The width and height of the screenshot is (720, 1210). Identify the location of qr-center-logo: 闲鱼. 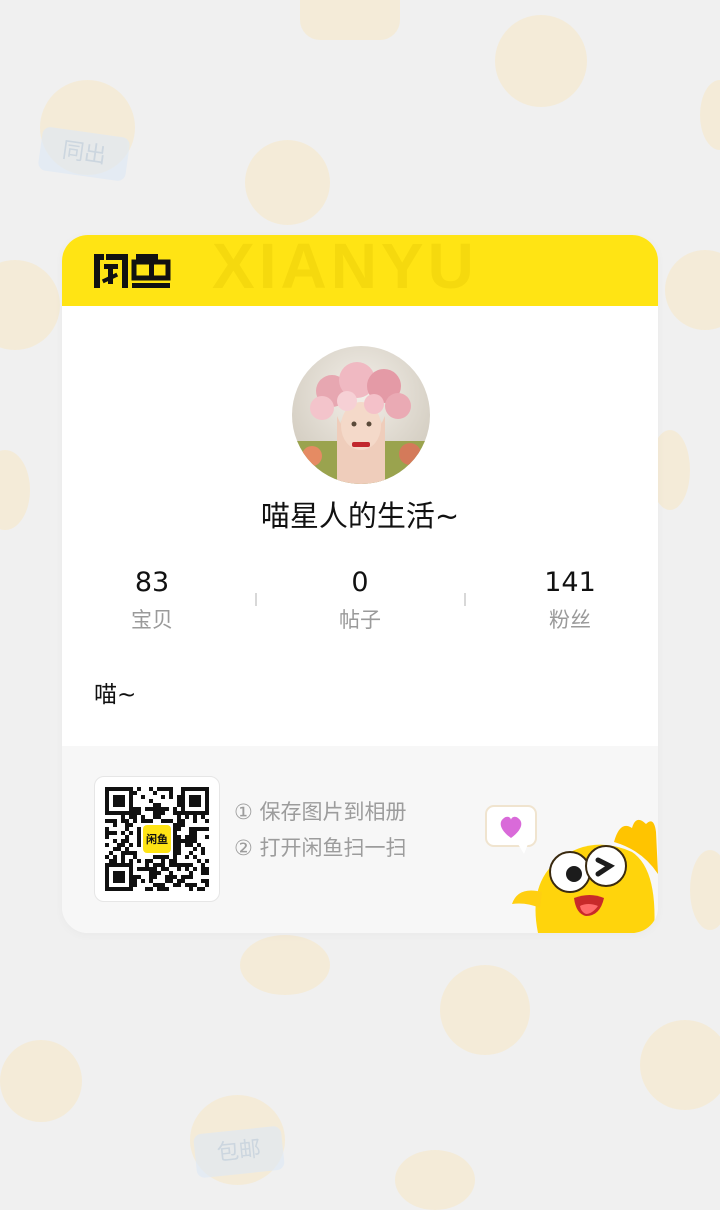
(157, 839).